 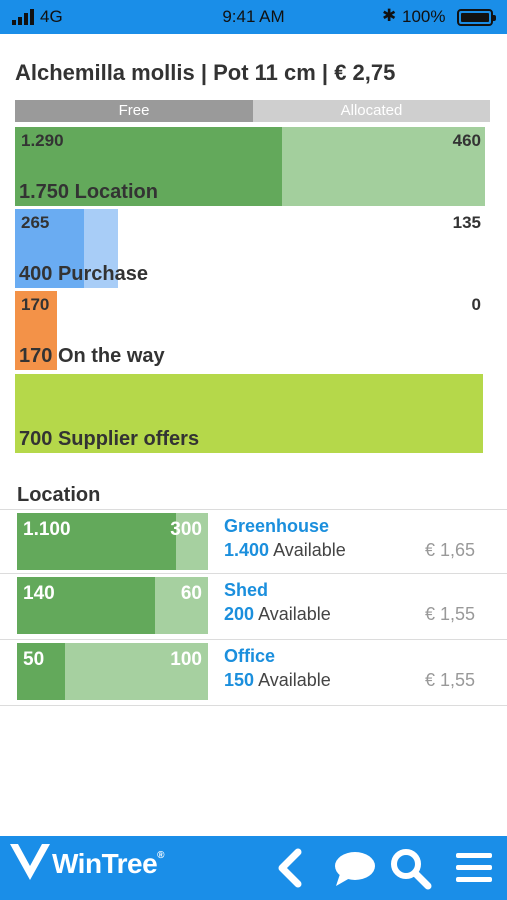 I want to click on row-name: Purchase, so click(x=102, y=274).